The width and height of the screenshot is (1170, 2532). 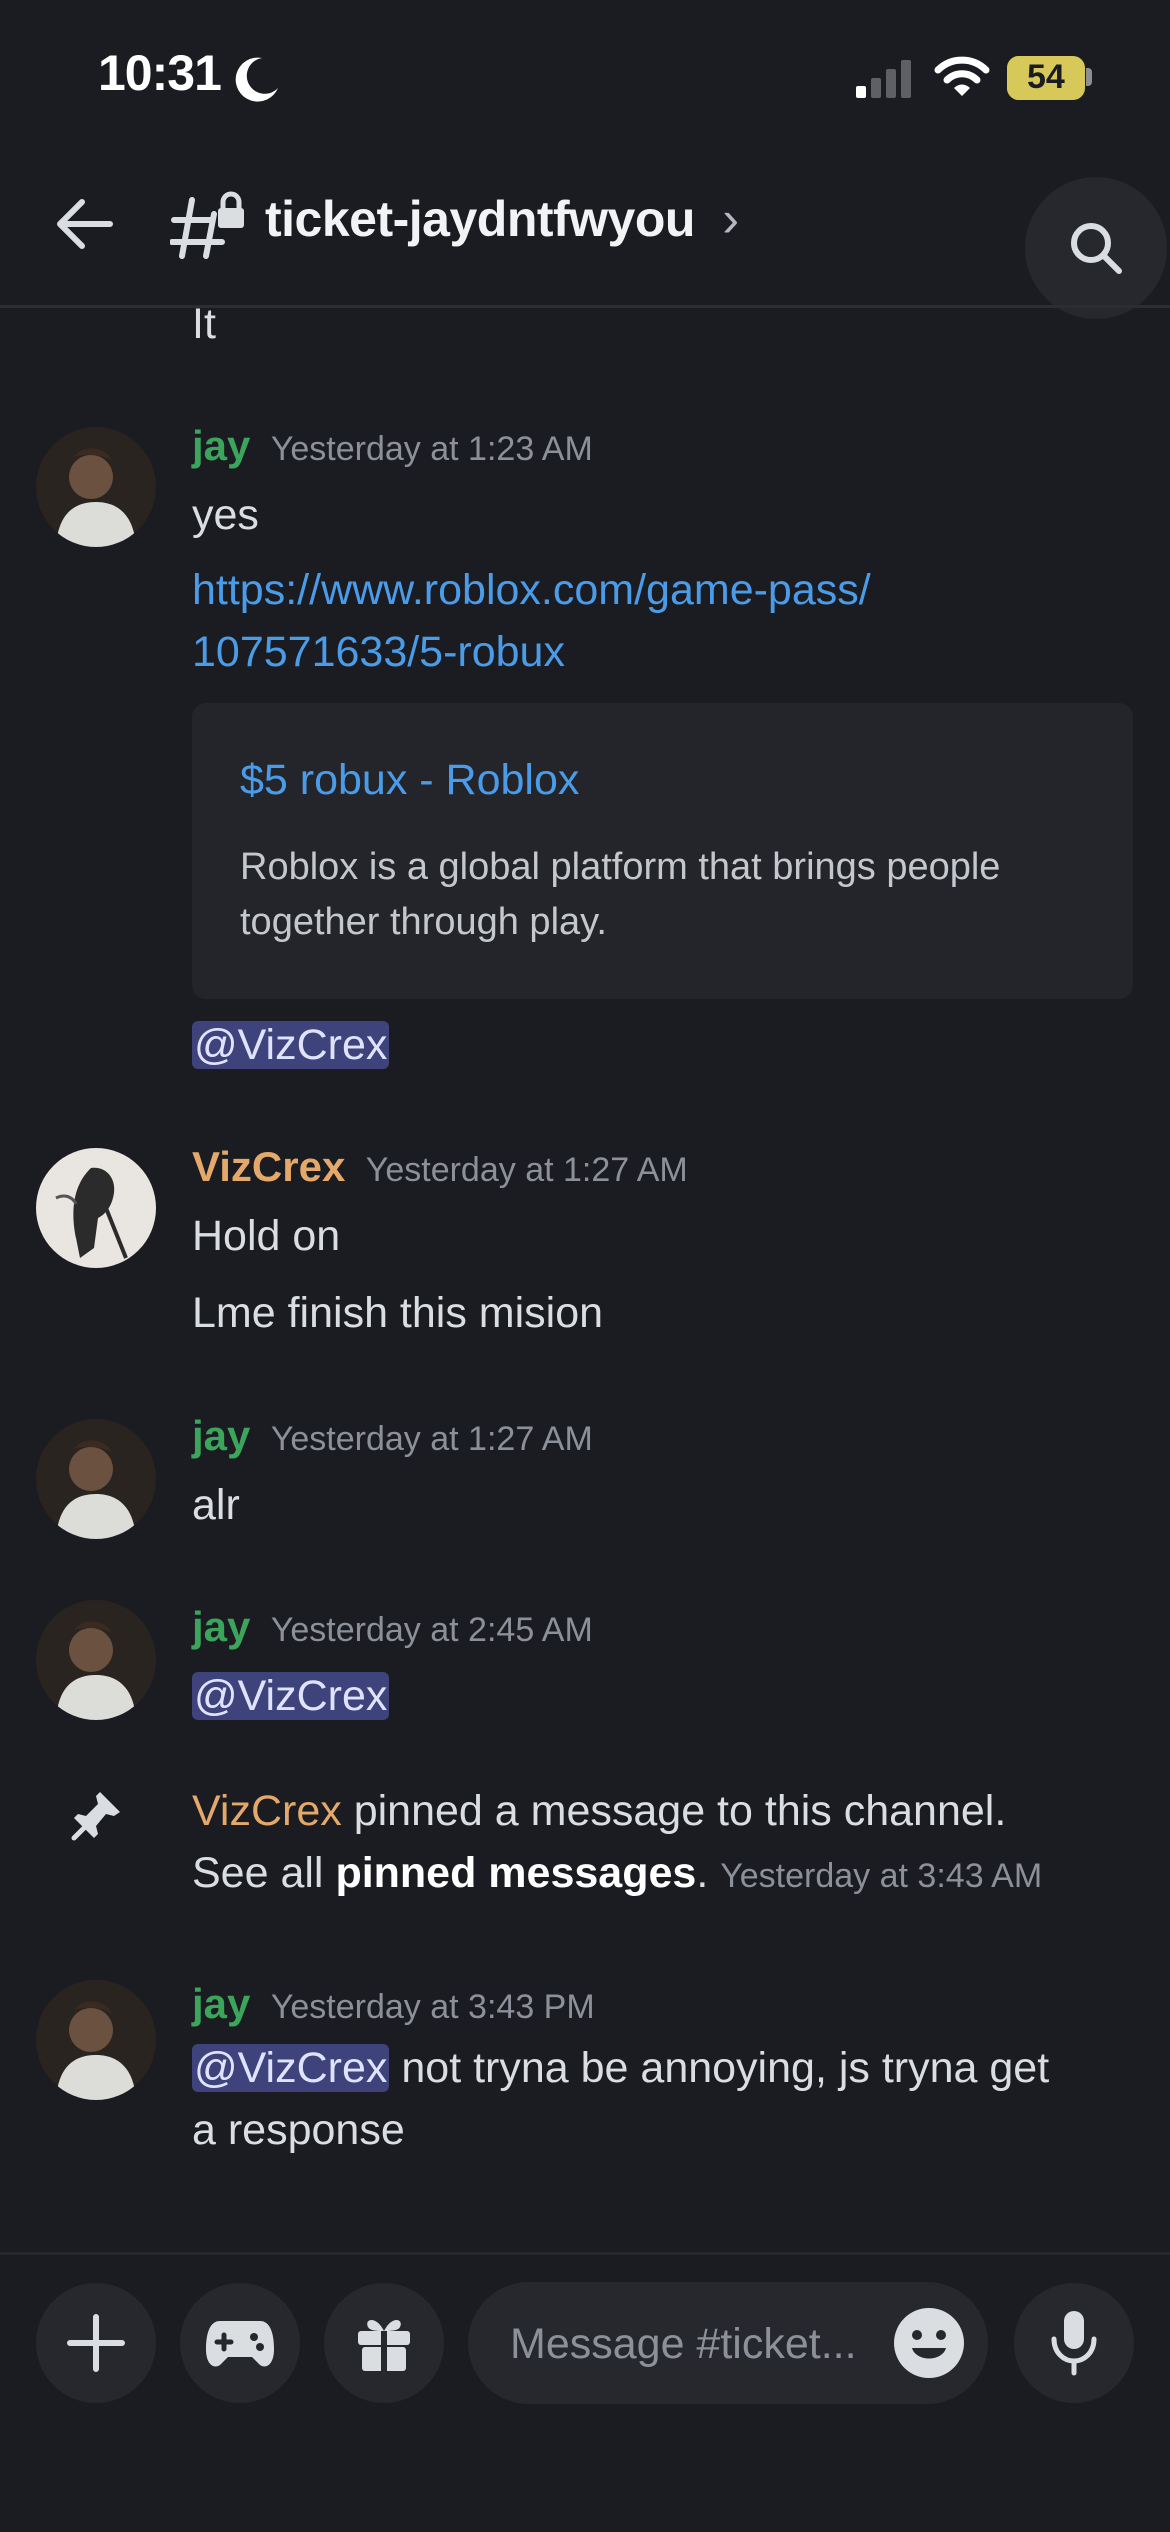 I want to click on channel-name: ticket-jaydntfwyou ›, so click(x=502, y=219).